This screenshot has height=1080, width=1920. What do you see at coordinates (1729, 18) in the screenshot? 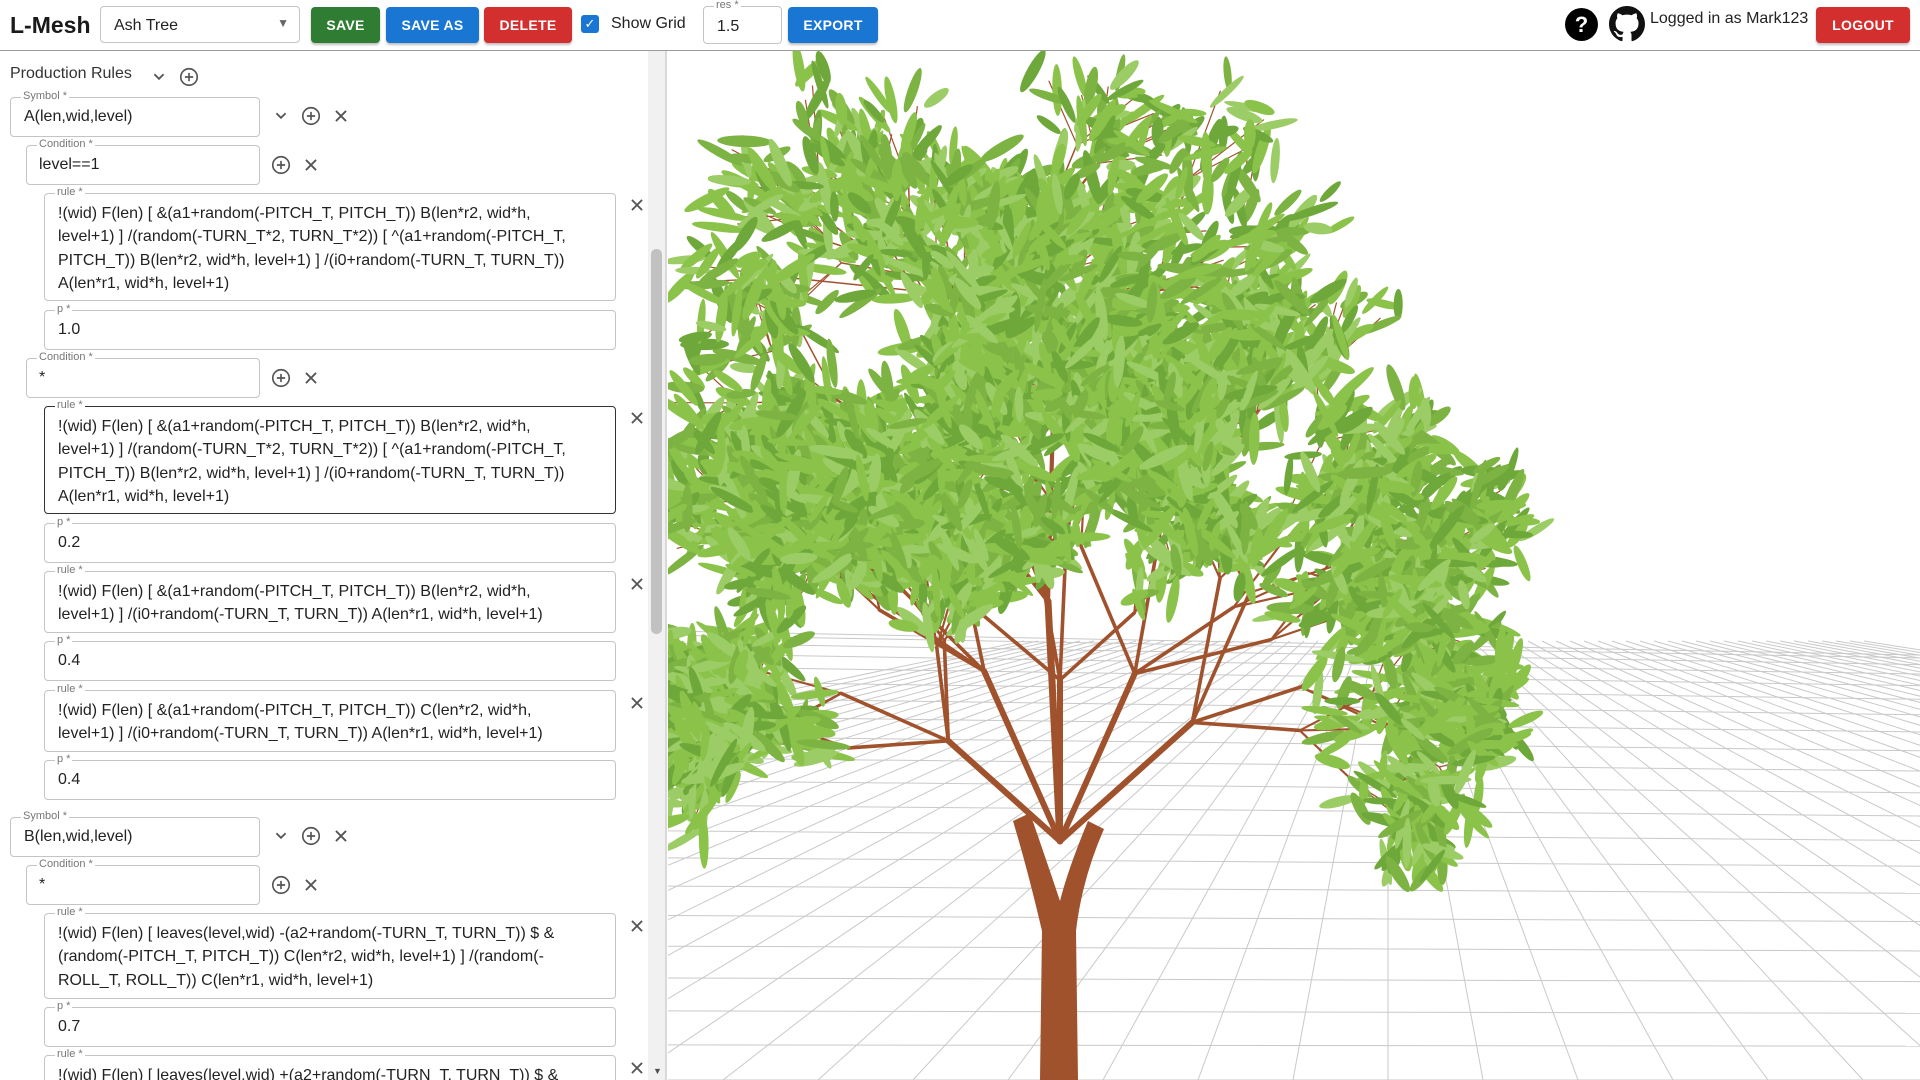
I see `user-status: Logged in as Mark123` at bounding box center [1729, 18].